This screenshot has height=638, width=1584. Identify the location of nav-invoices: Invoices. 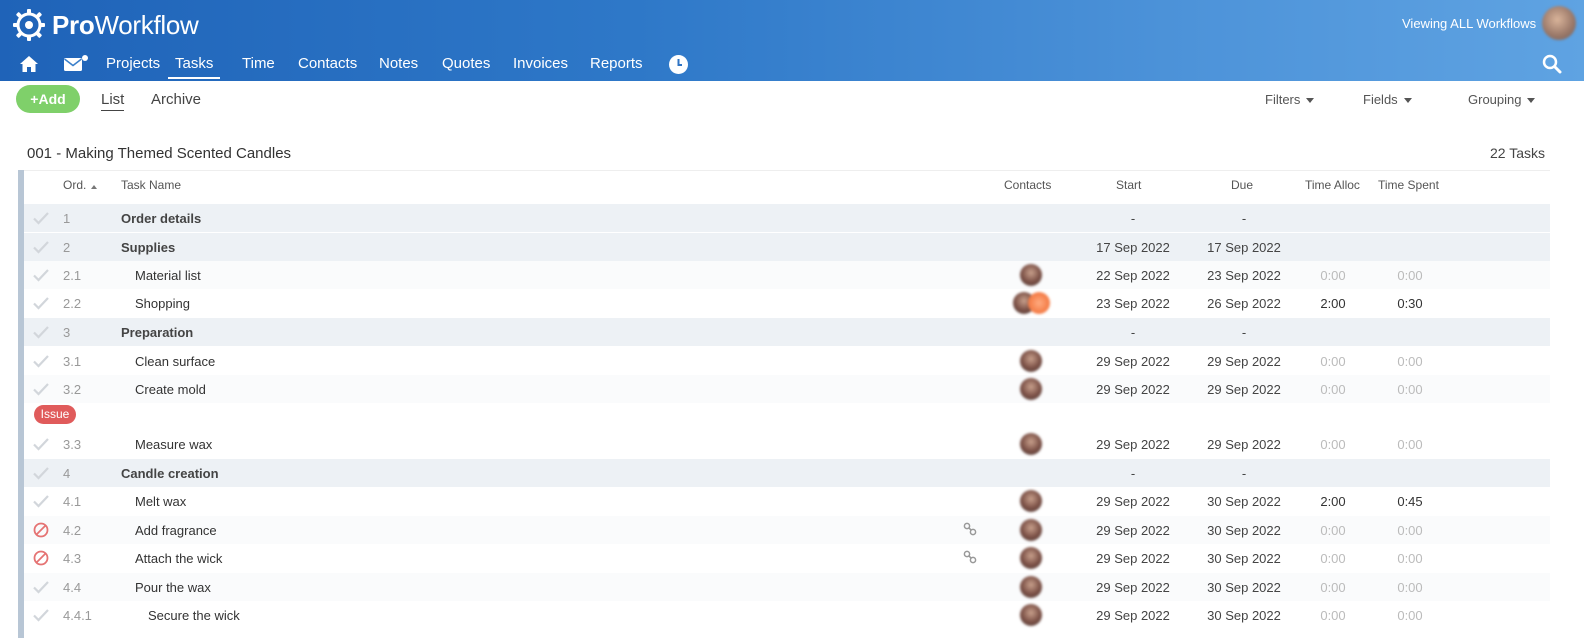
(540, 67).